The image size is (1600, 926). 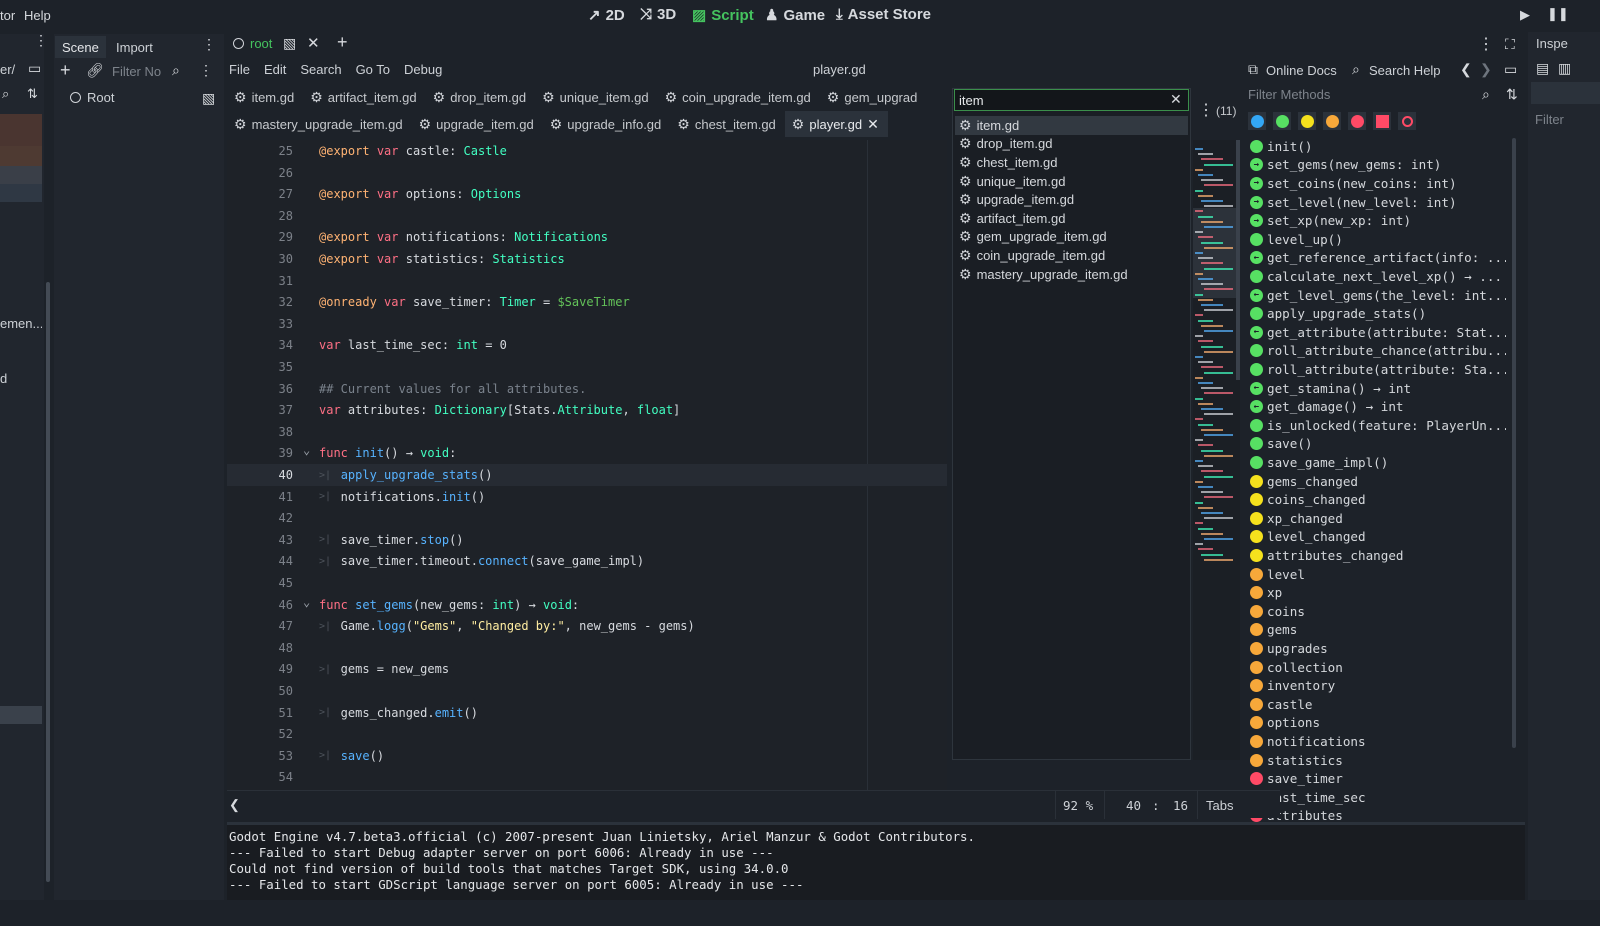 I want to click on tab-scene: Scene, so click(x=80, y=47).